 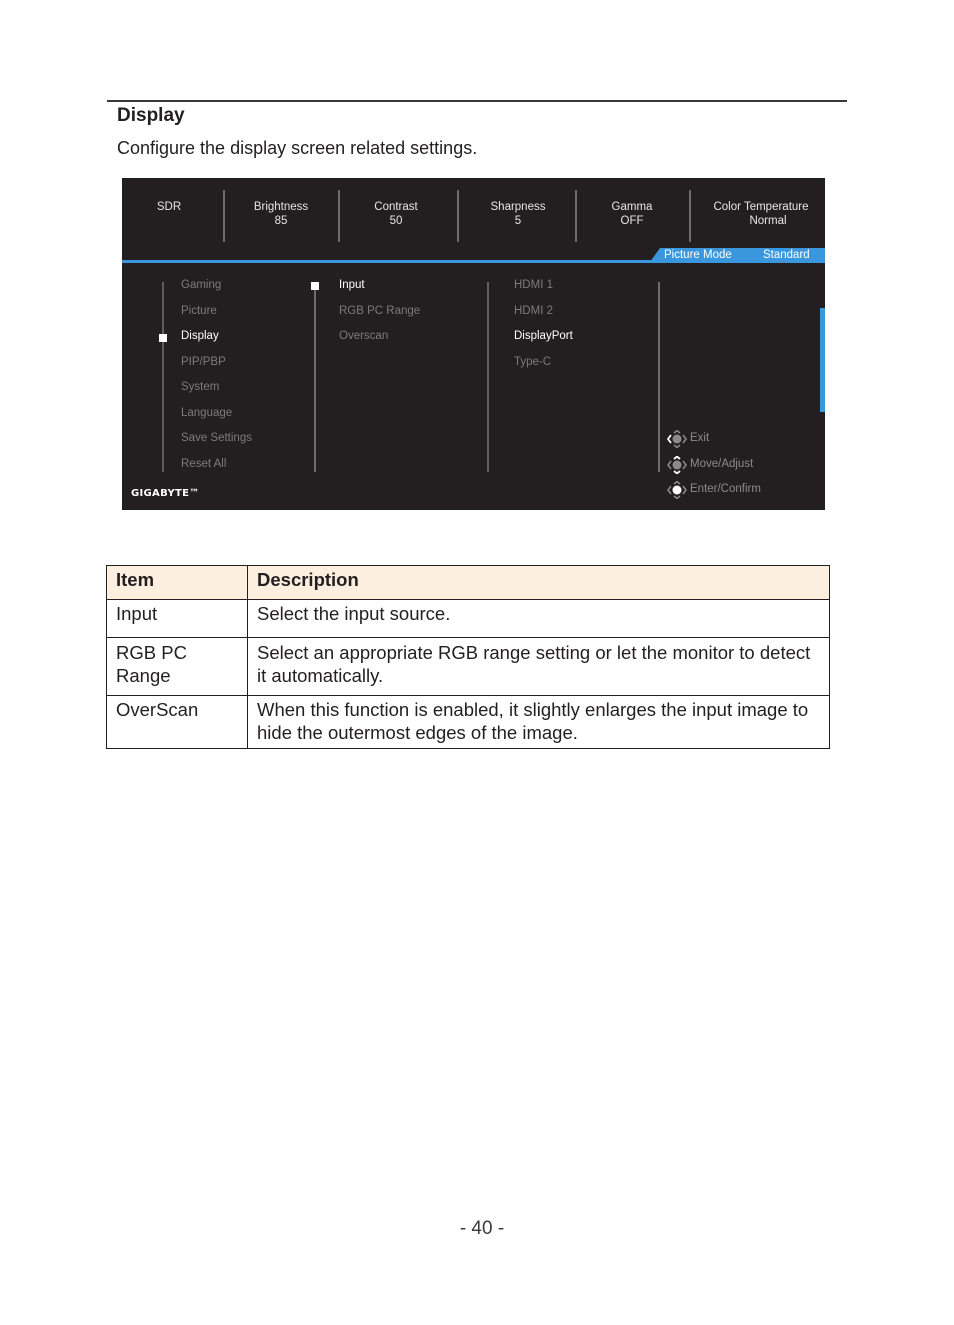 I want to click on main-menu-item-reset-all: Reset All, so click(x=203, y=464).